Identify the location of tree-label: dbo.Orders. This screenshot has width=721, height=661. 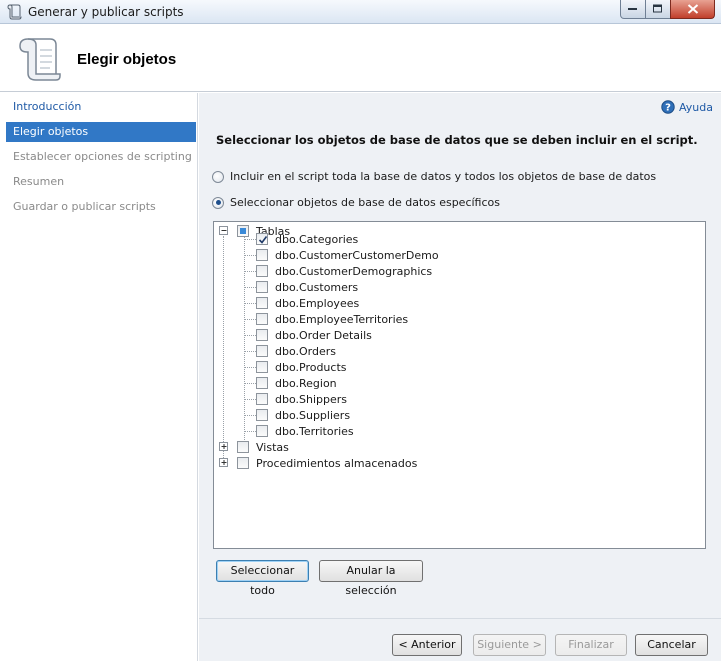
(305, 351).